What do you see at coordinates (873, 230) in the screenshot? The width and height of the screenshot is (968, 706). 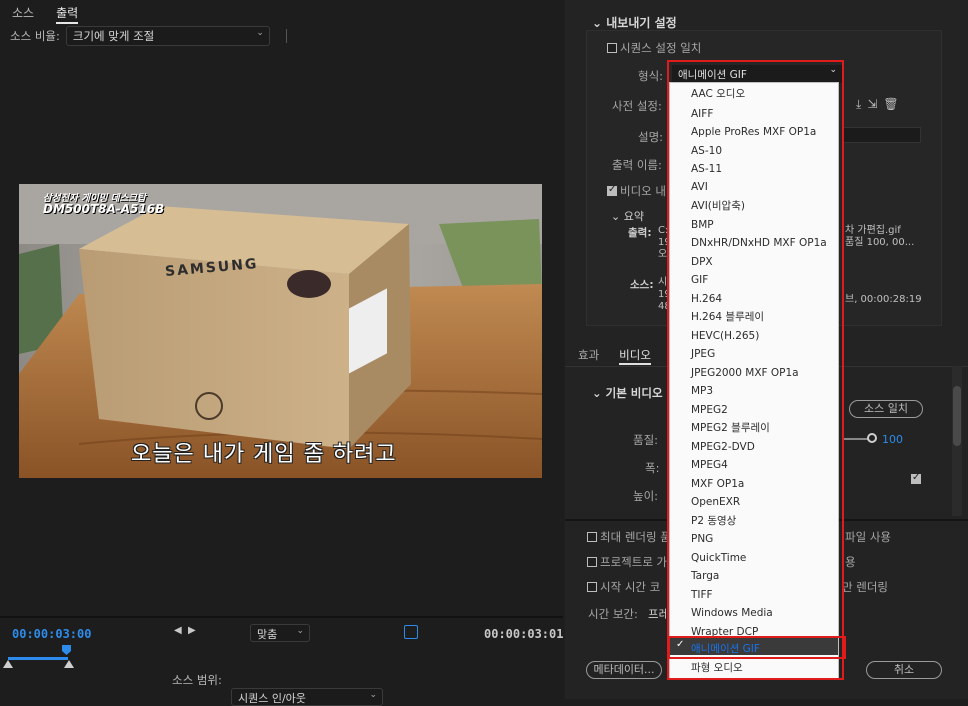 I see `output-filename: 차 가편집.gif` at bounding box center [873, 230].